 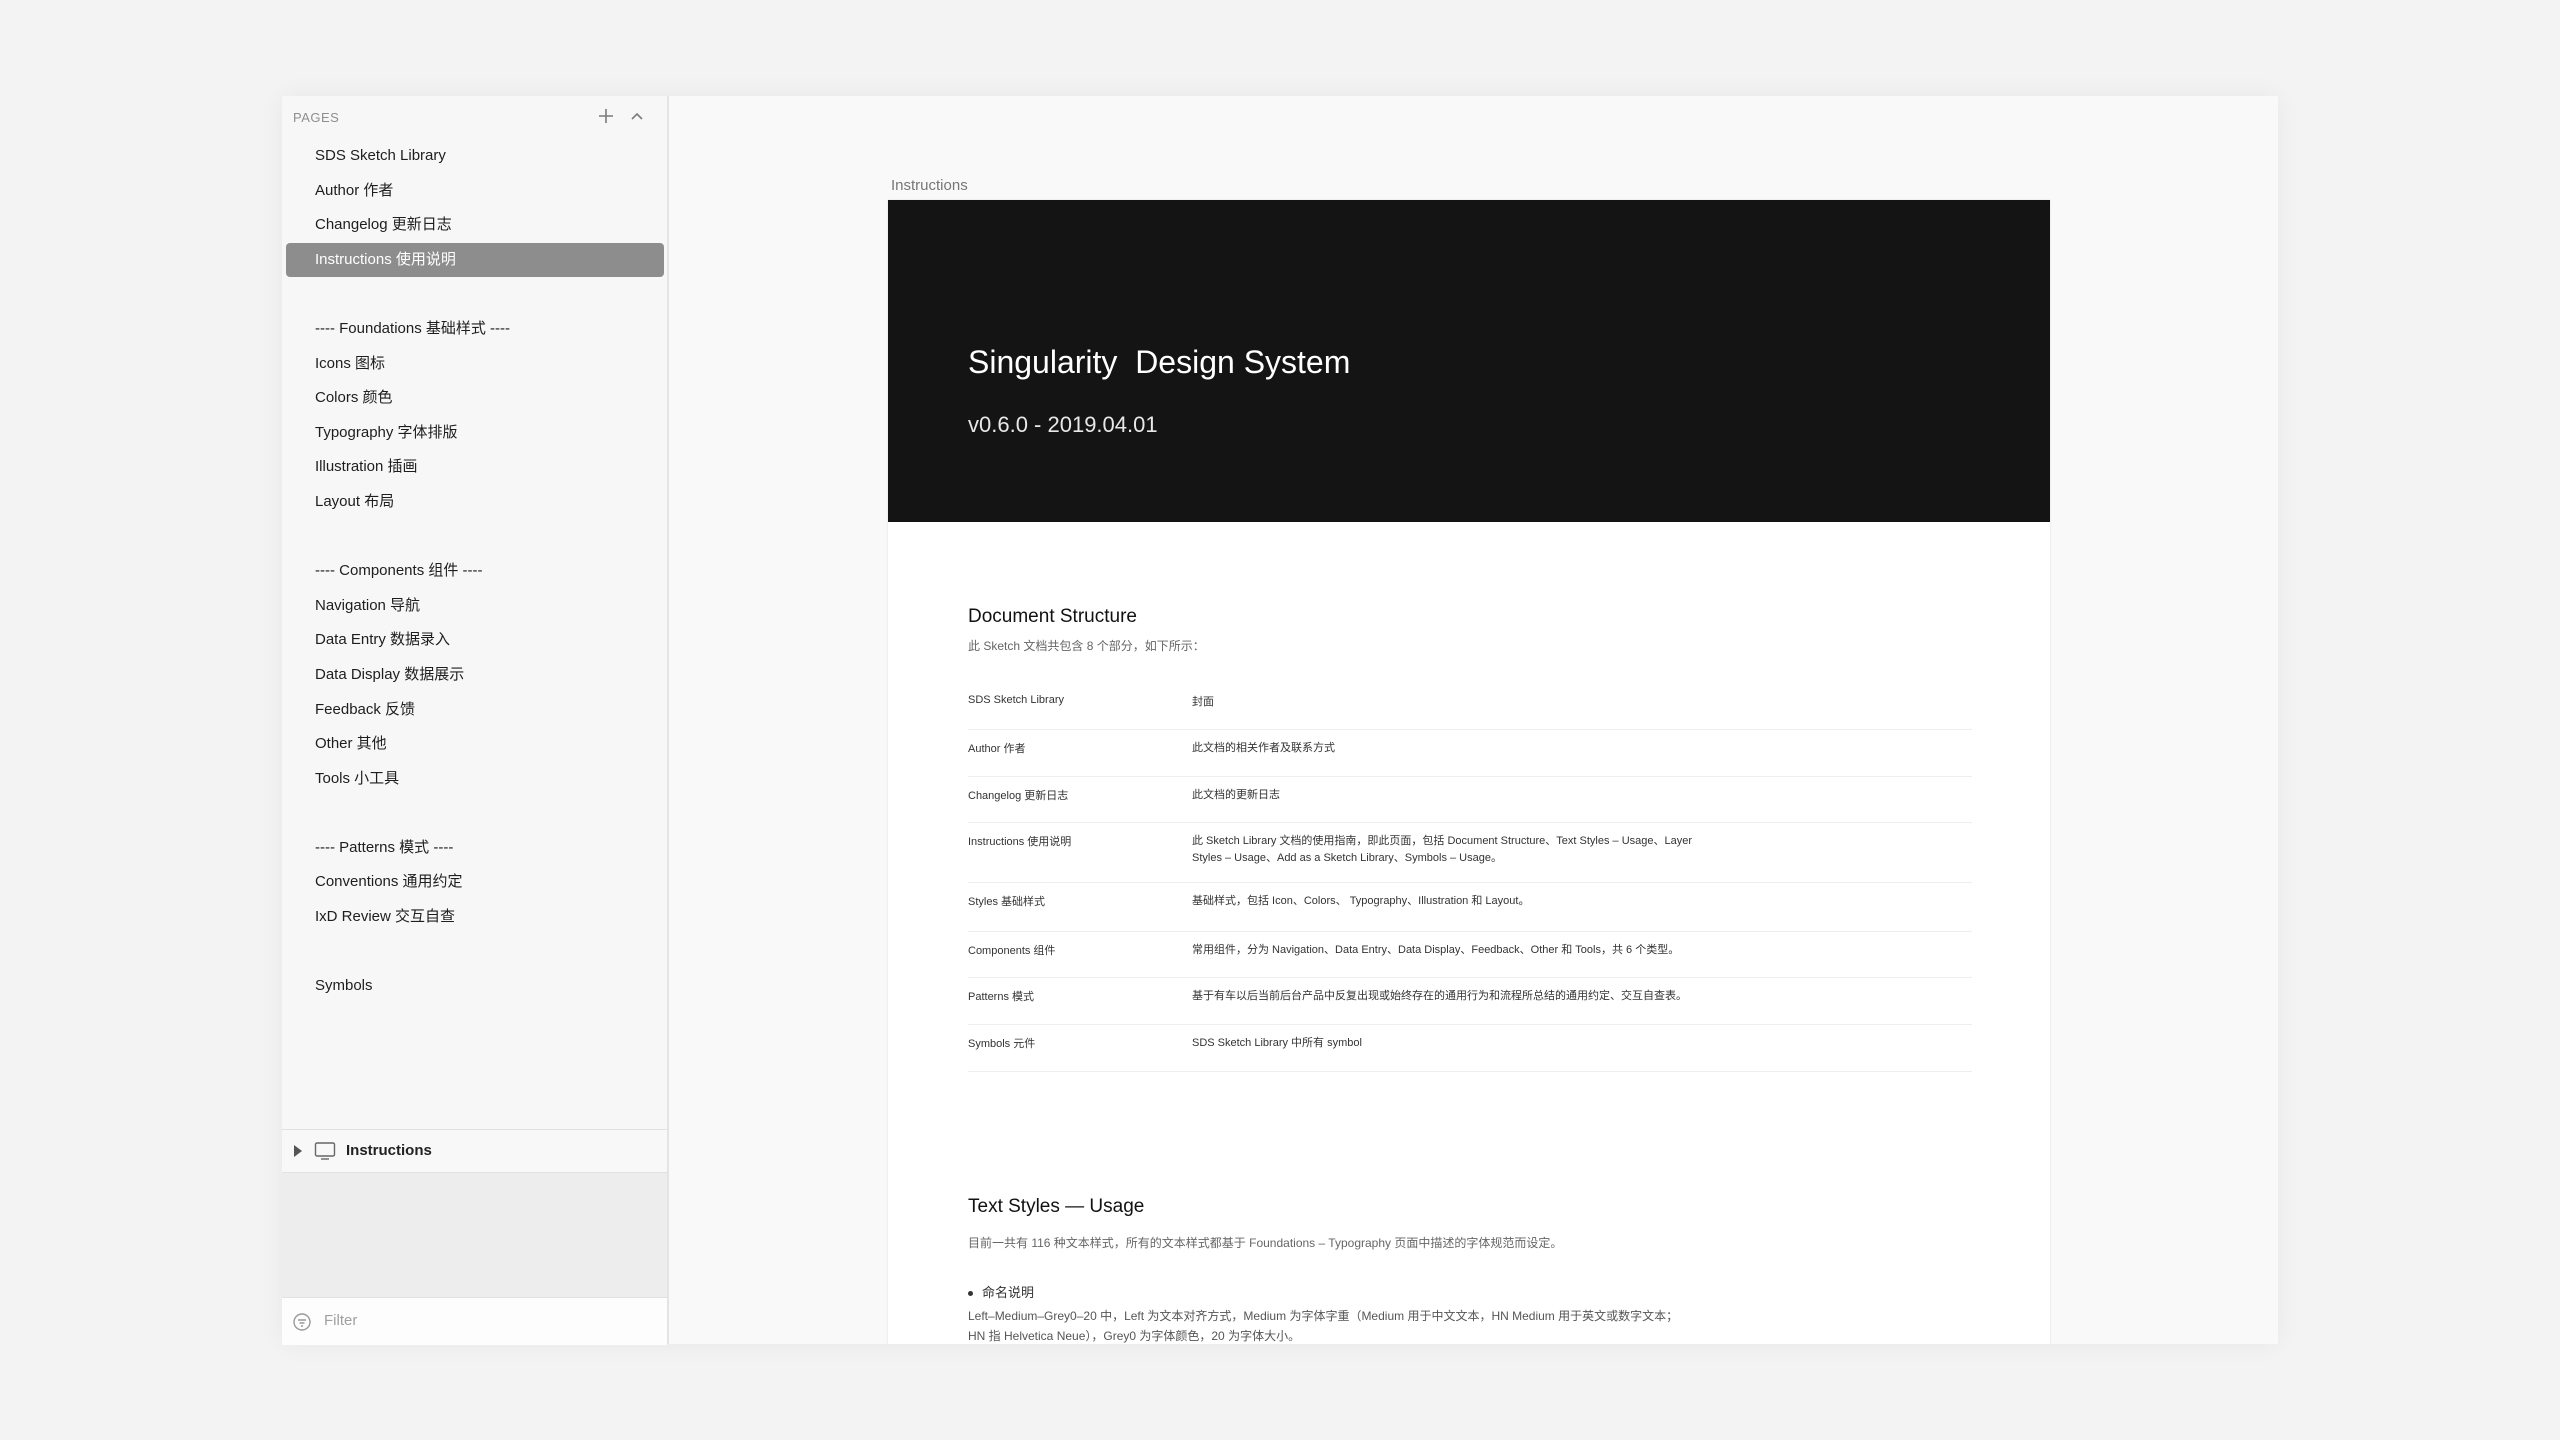 What do you see at coordinates (474, 606) in the screenshot?
I see `page-item: Navigation 导航` at bounding box center [474, 606].